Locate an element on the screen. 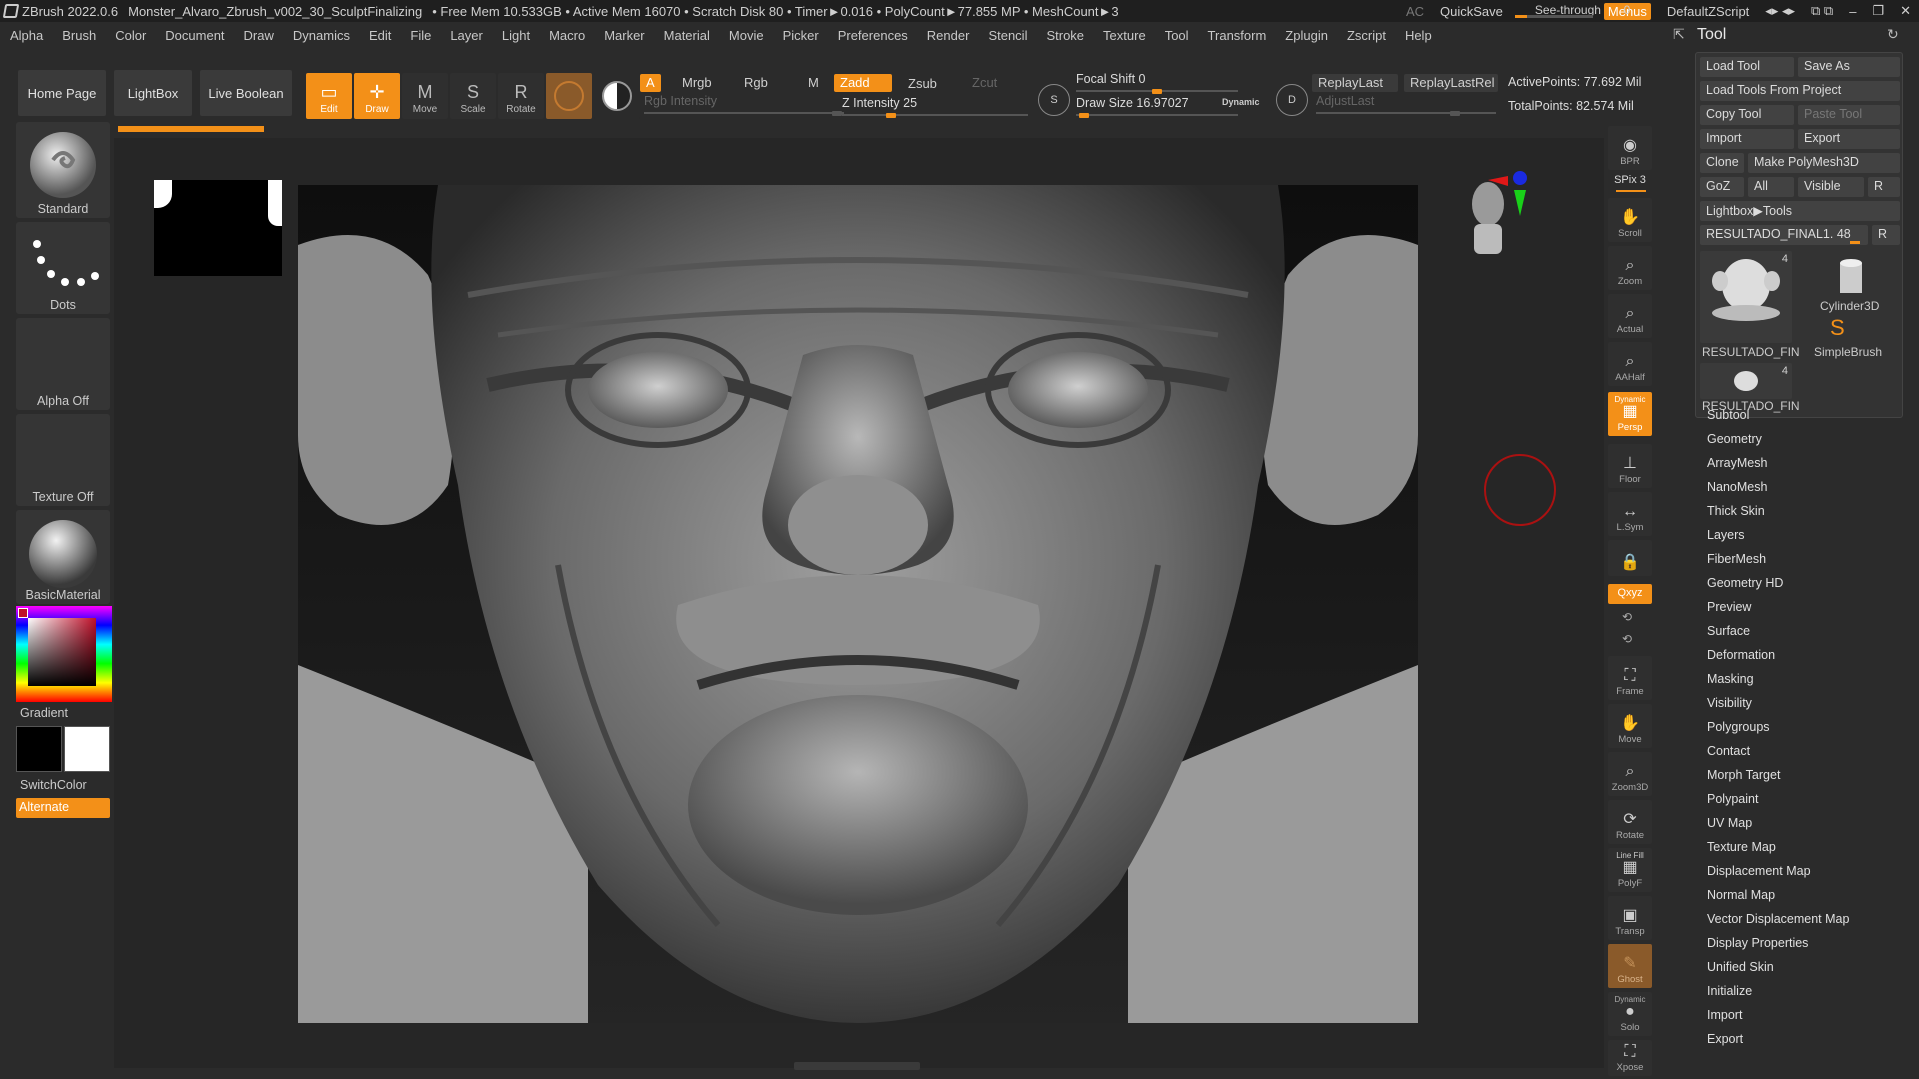  rgb-intensity-slider: Rgb Intensity is located at coordinates (744, 105).